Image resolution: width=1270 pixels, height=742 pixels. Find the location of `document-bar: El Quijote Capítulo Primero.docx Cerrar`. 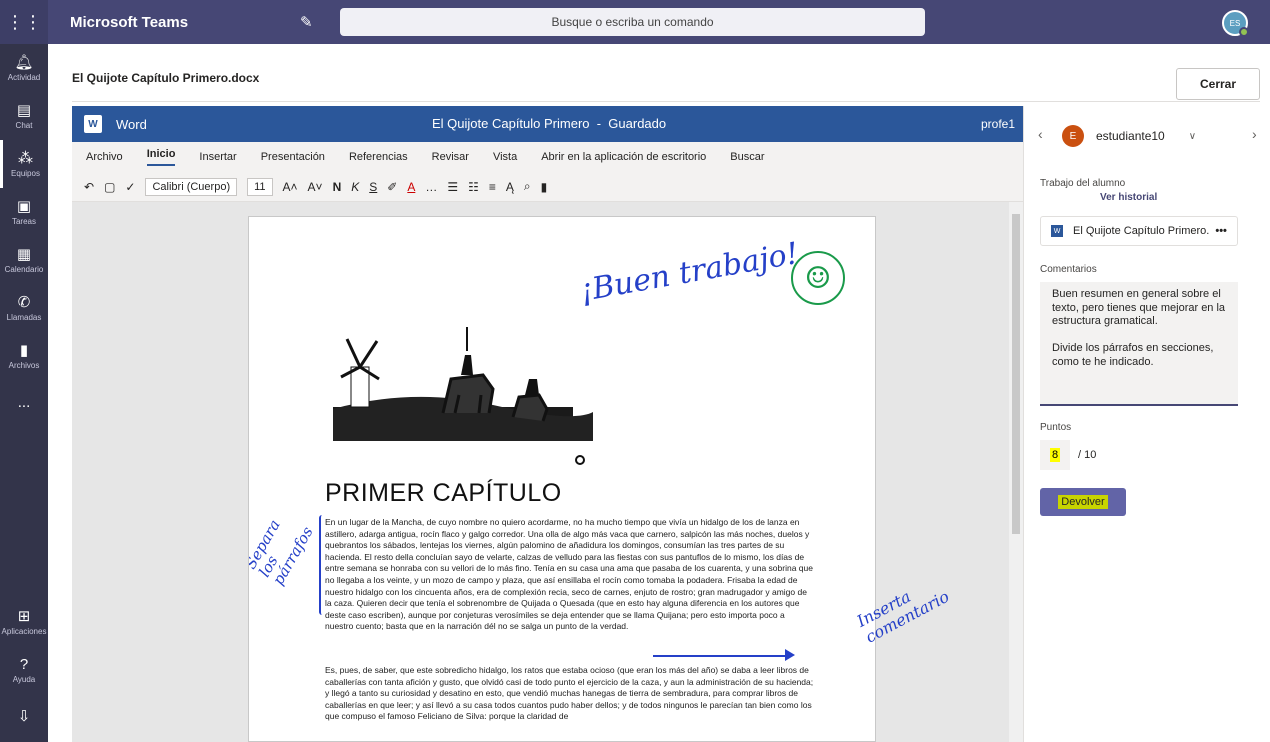

document-bar: El Quijote Capítulo Primero.docx Cerrar is located at coordinates (666, 79).